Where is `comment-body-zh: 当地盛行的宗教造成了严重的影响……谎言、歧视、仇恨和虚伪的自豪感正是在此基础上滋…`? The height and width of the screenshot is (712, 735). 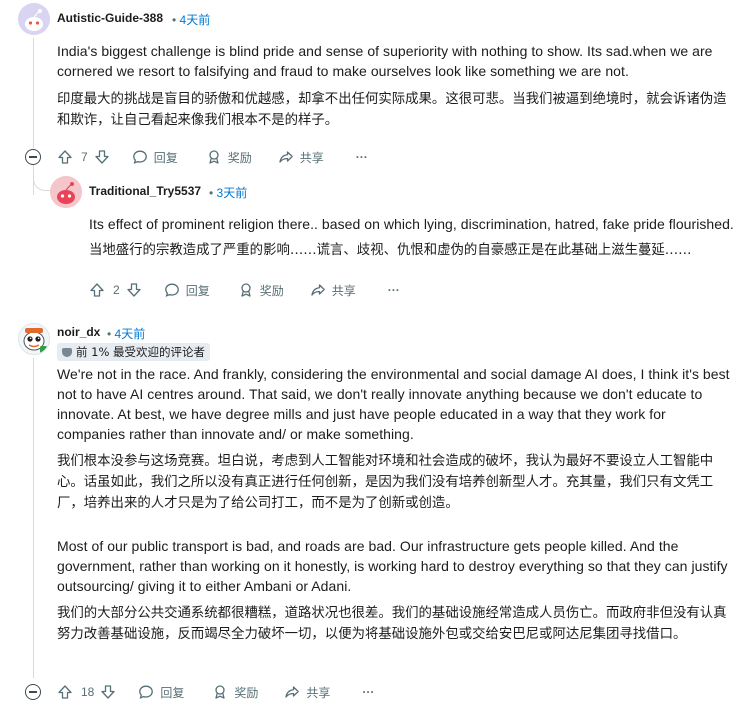 comment-body-zh: 当地盛行的宗教造成了严重的影响……谎言、歧视、仇恨和虚伪的自豪感正是在此基础上滋… is located at coordinates (390, 250).